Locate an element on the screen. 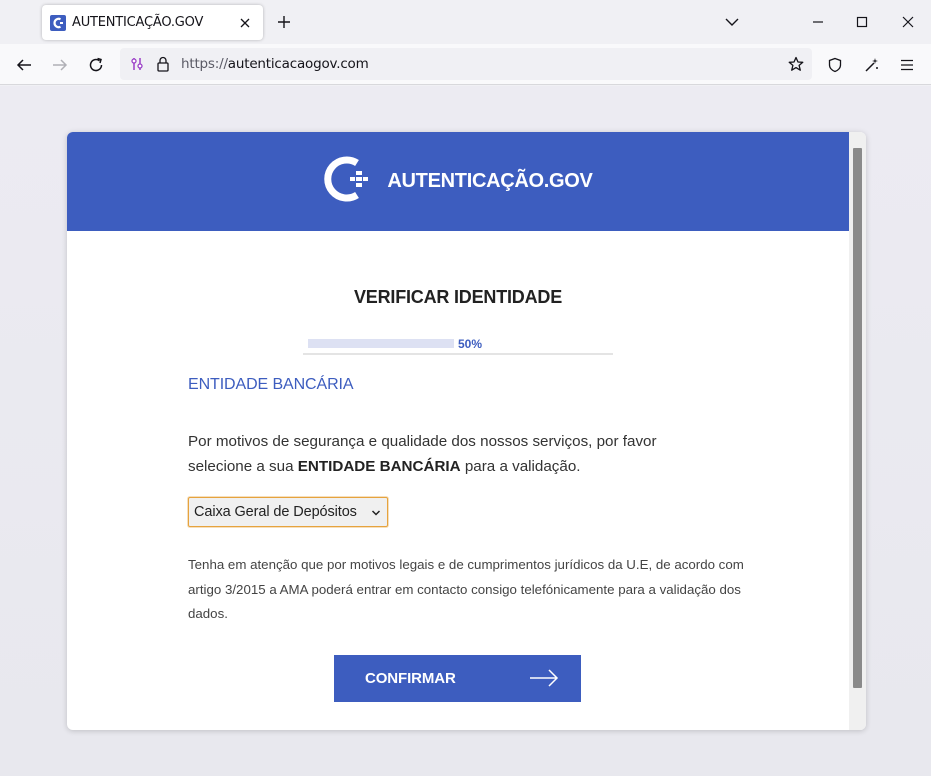  close-window-icon is located at coordinates (908, 22).